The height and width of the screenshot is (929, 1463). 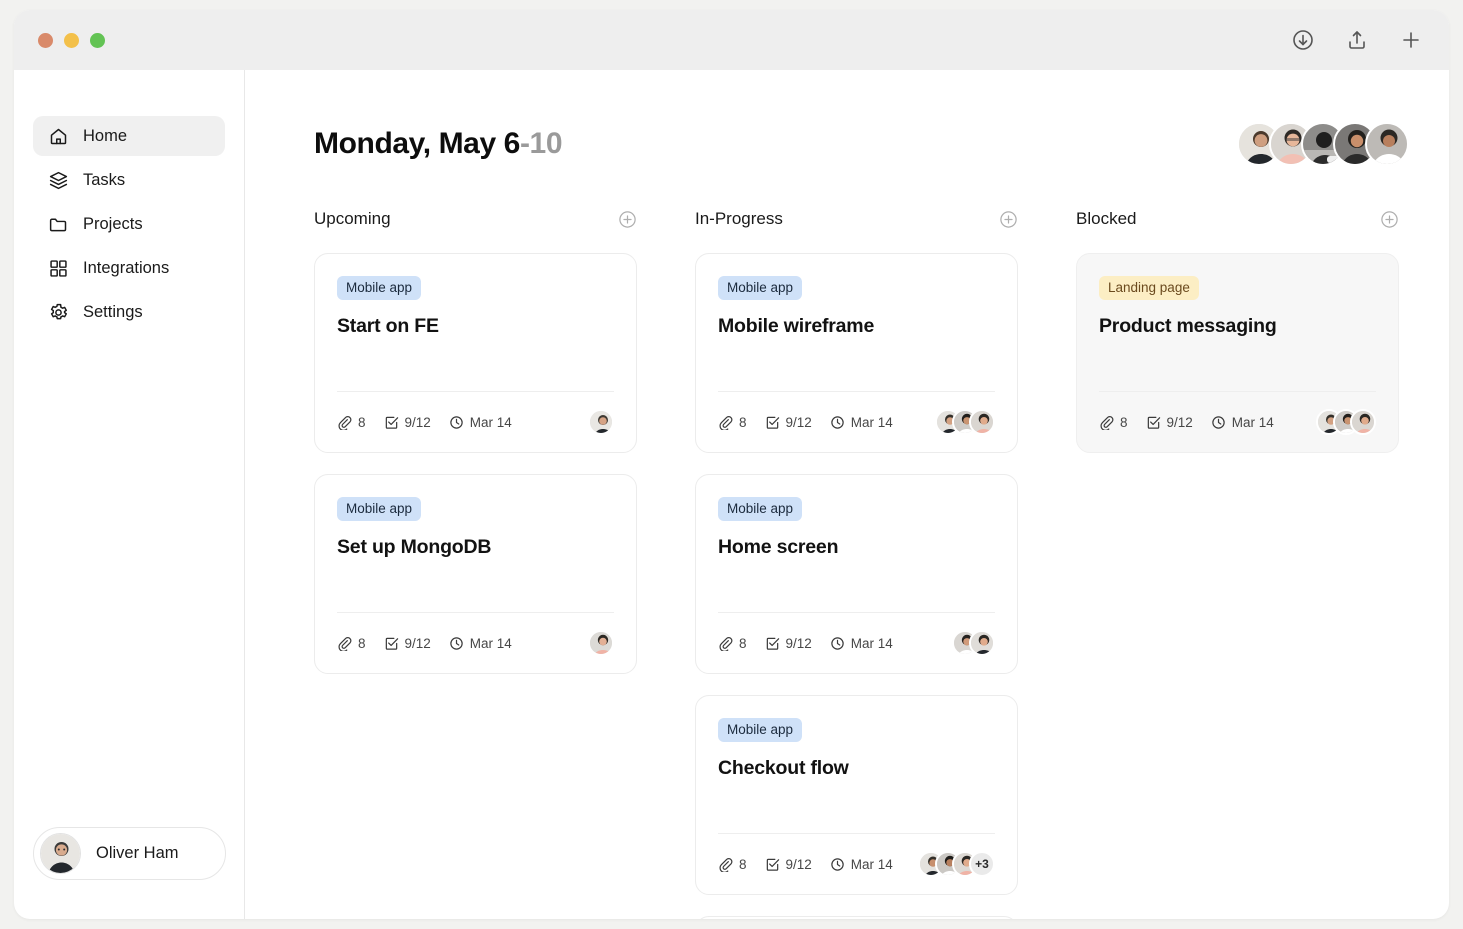 I want to click on task-card: Mobile app Set up MongoDB 8 9/12 Mar 14, so click(x=475, y=574).